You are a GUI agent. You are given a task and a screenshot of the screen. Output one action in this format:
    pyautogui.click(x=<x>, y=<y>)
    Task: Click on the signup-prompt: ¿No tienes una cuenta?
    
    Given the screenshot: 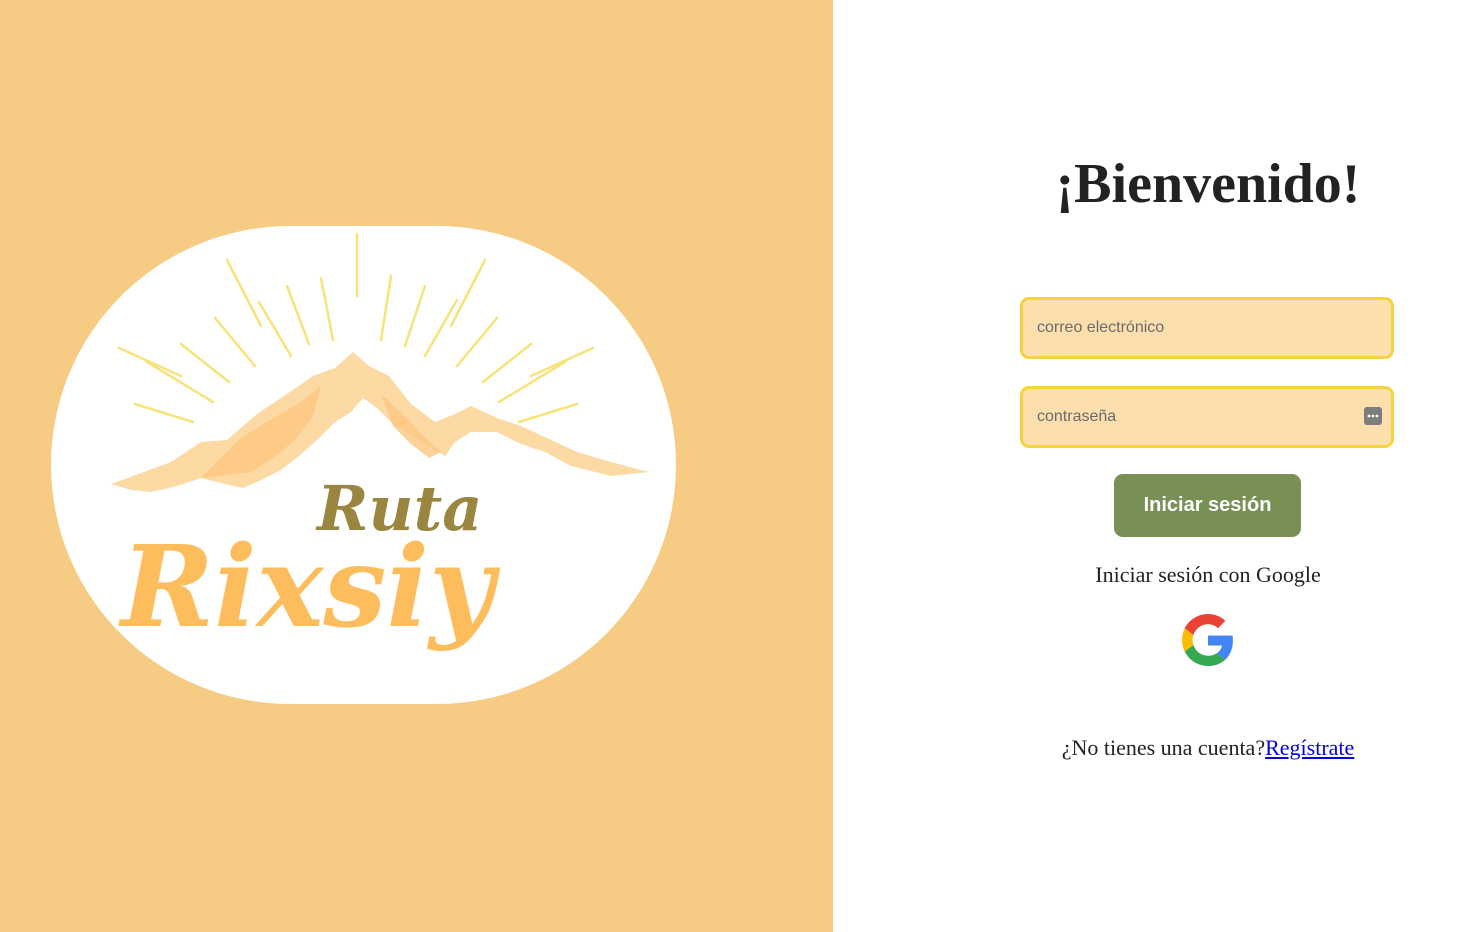 What is the action you would take?
    pyautogui.click(x=1163, y=747)
    